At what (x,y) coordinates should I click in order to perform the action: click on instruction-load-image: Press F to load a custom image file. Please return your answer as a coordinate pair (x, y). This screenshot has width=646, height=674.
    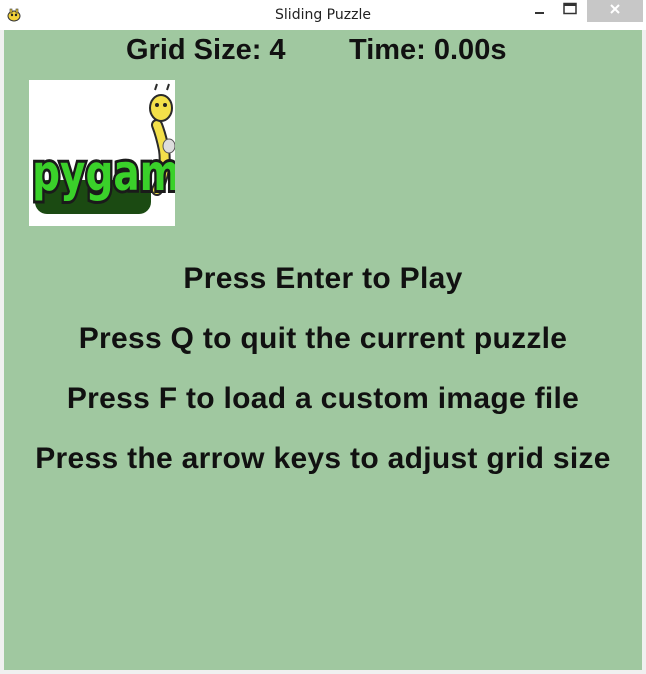
    Looking at the image, I should click on (323, 398).